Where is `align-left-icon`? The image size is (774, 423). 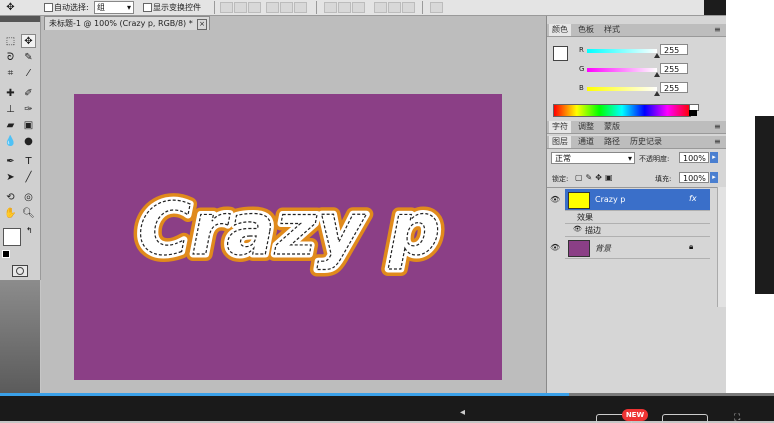 align-left-icon is located at coordinates (272, 7).